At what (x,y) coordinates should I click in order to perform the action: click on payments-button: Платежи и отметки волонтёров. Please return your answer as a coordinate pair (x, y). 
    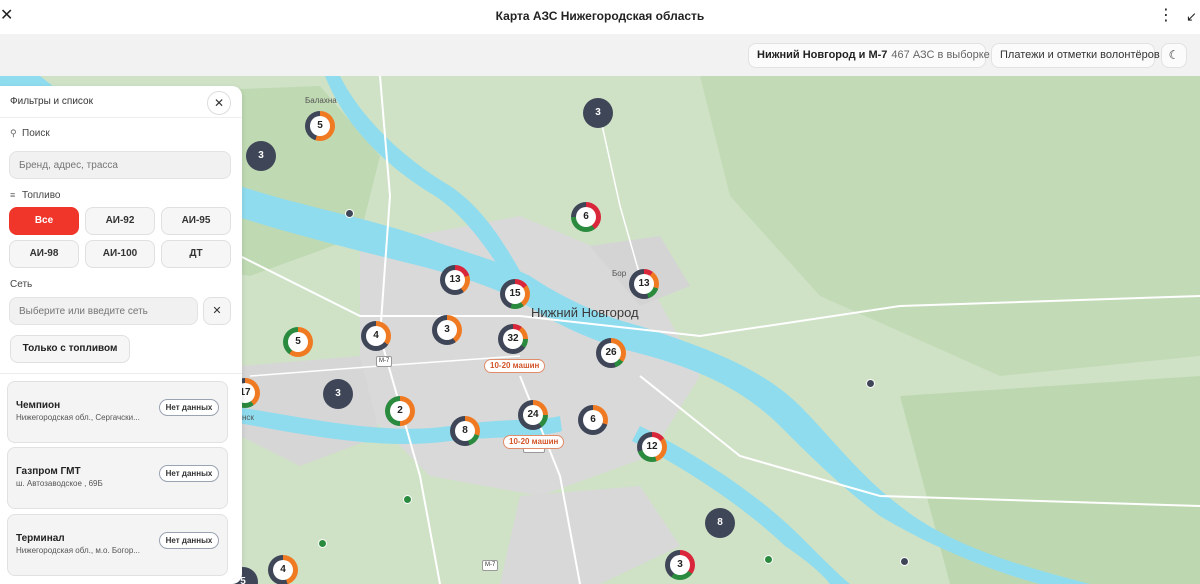
    Looking at the image, I should click on (1075, 55).